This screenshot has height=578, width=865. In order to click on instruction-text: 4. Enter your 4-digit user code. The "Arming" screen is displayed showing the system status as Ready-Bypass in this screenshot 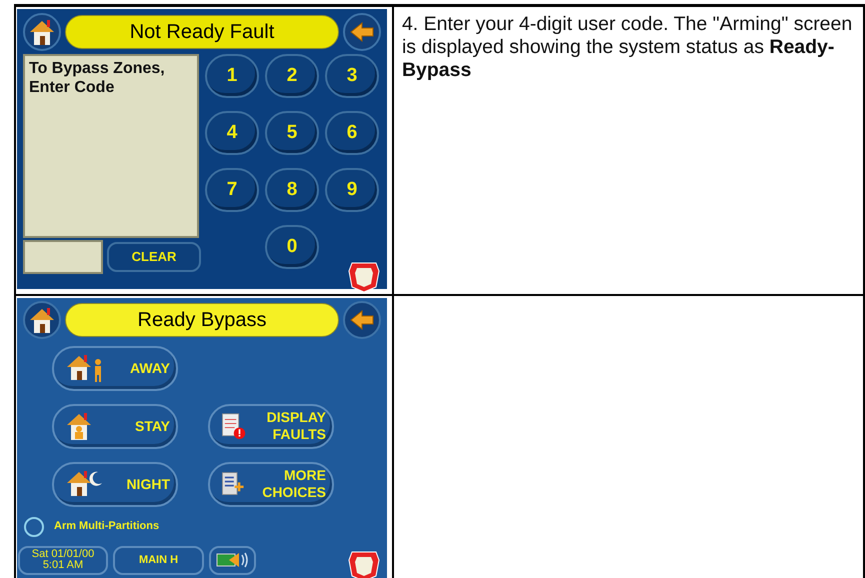, I will do `click(628, 47)`.